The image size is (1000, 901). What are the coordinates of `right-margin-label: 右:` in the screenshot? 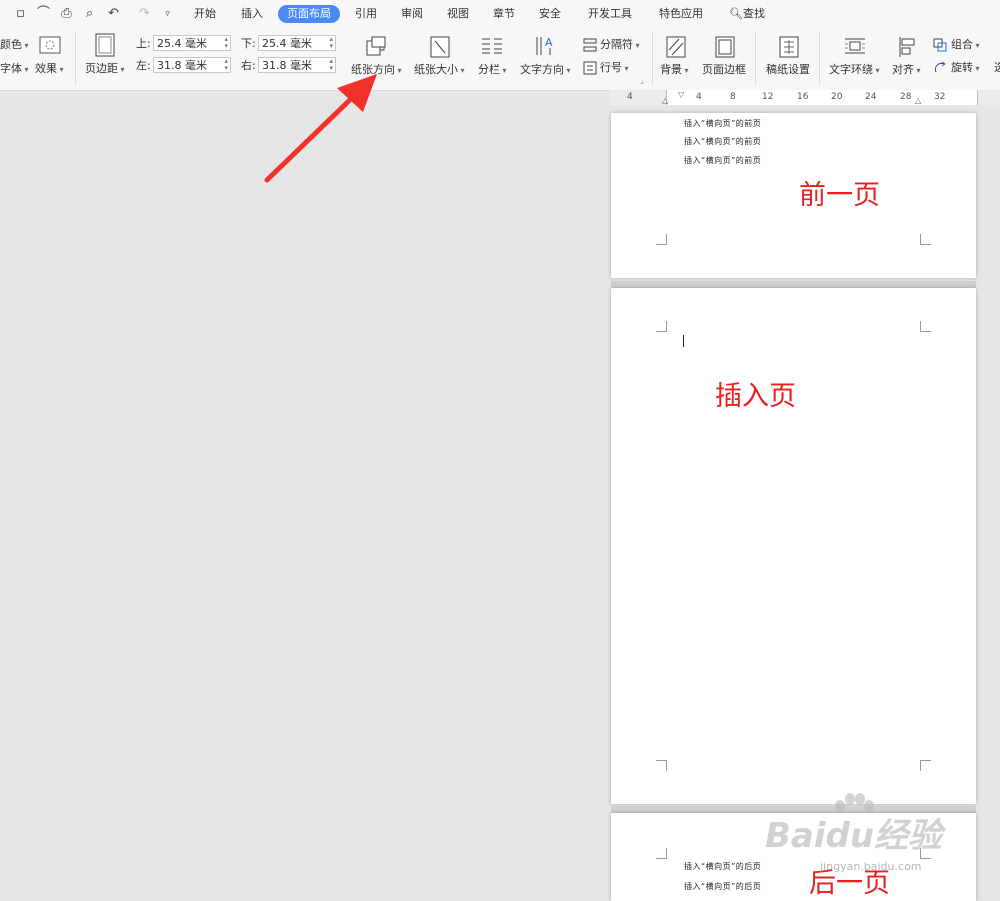 It's located at (248, 65).